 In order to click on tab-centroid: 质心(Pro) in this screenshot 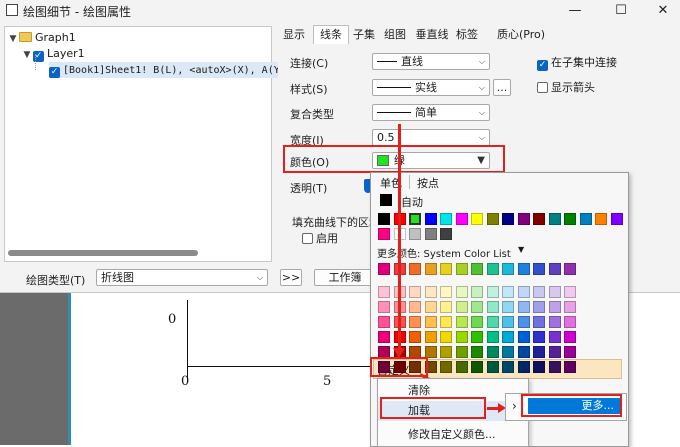, I will do `click(521, 35)`.